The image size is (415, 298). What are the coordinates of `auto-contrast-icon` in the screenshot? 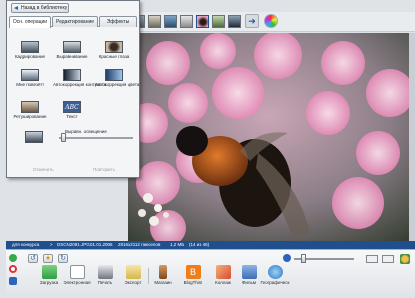 It's located at (72, 75).